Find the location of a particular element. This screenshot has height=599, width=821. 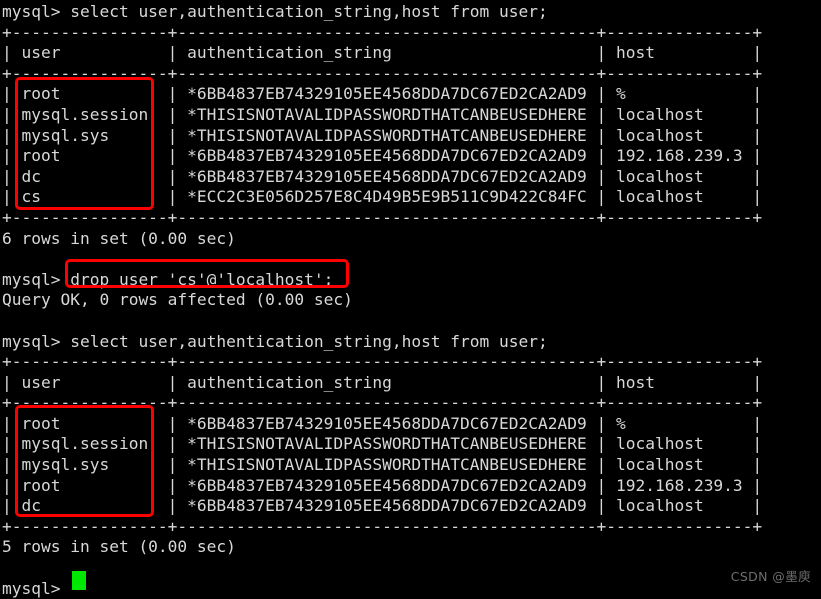

watermark-label: CSDN @墨庾 is located at coordinates (770, 576).